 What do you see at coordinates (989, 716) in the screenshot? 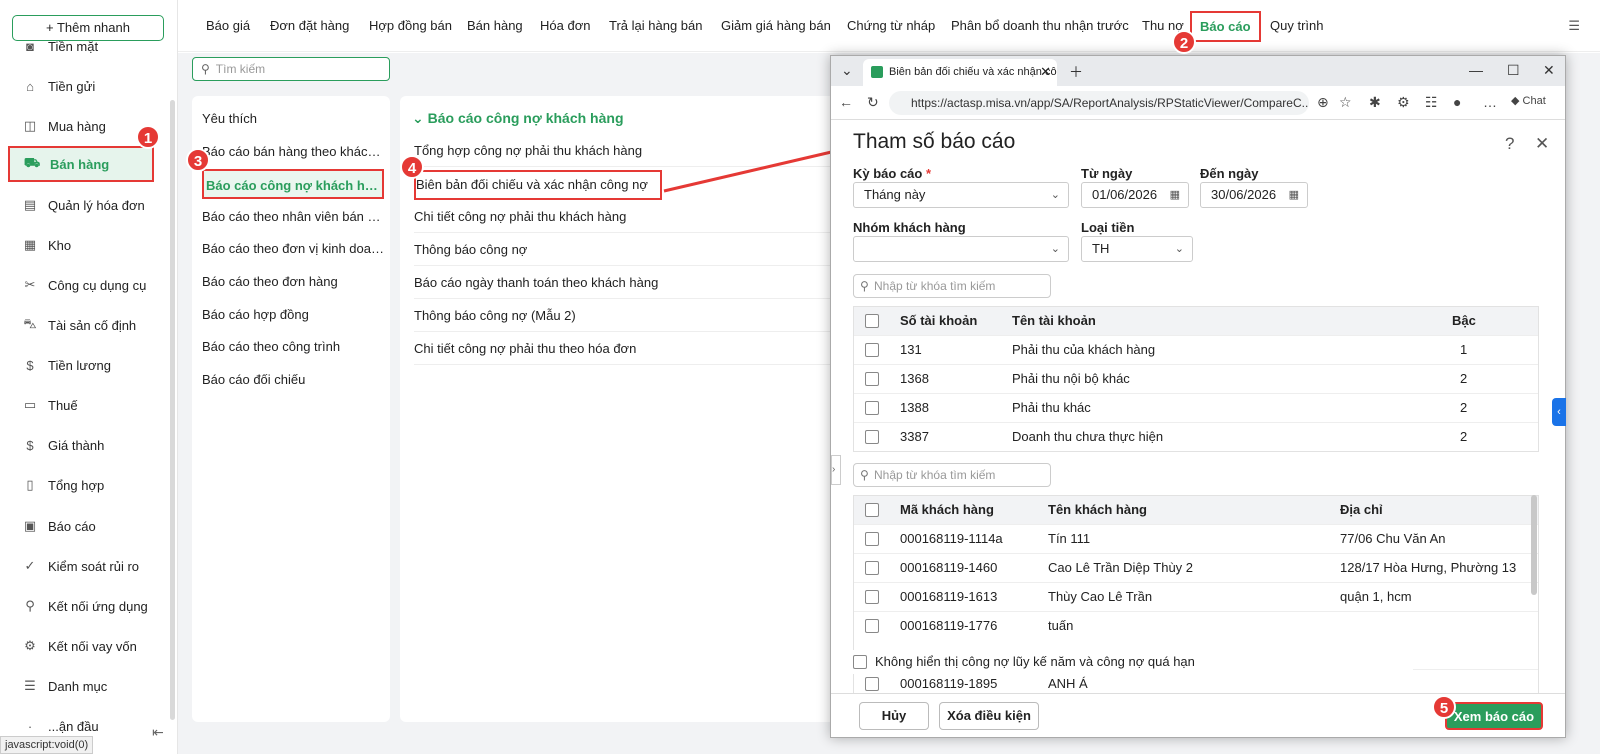
I see `clear-conditions-button: Xóa điều kiện` at bounding box center [989, 716].